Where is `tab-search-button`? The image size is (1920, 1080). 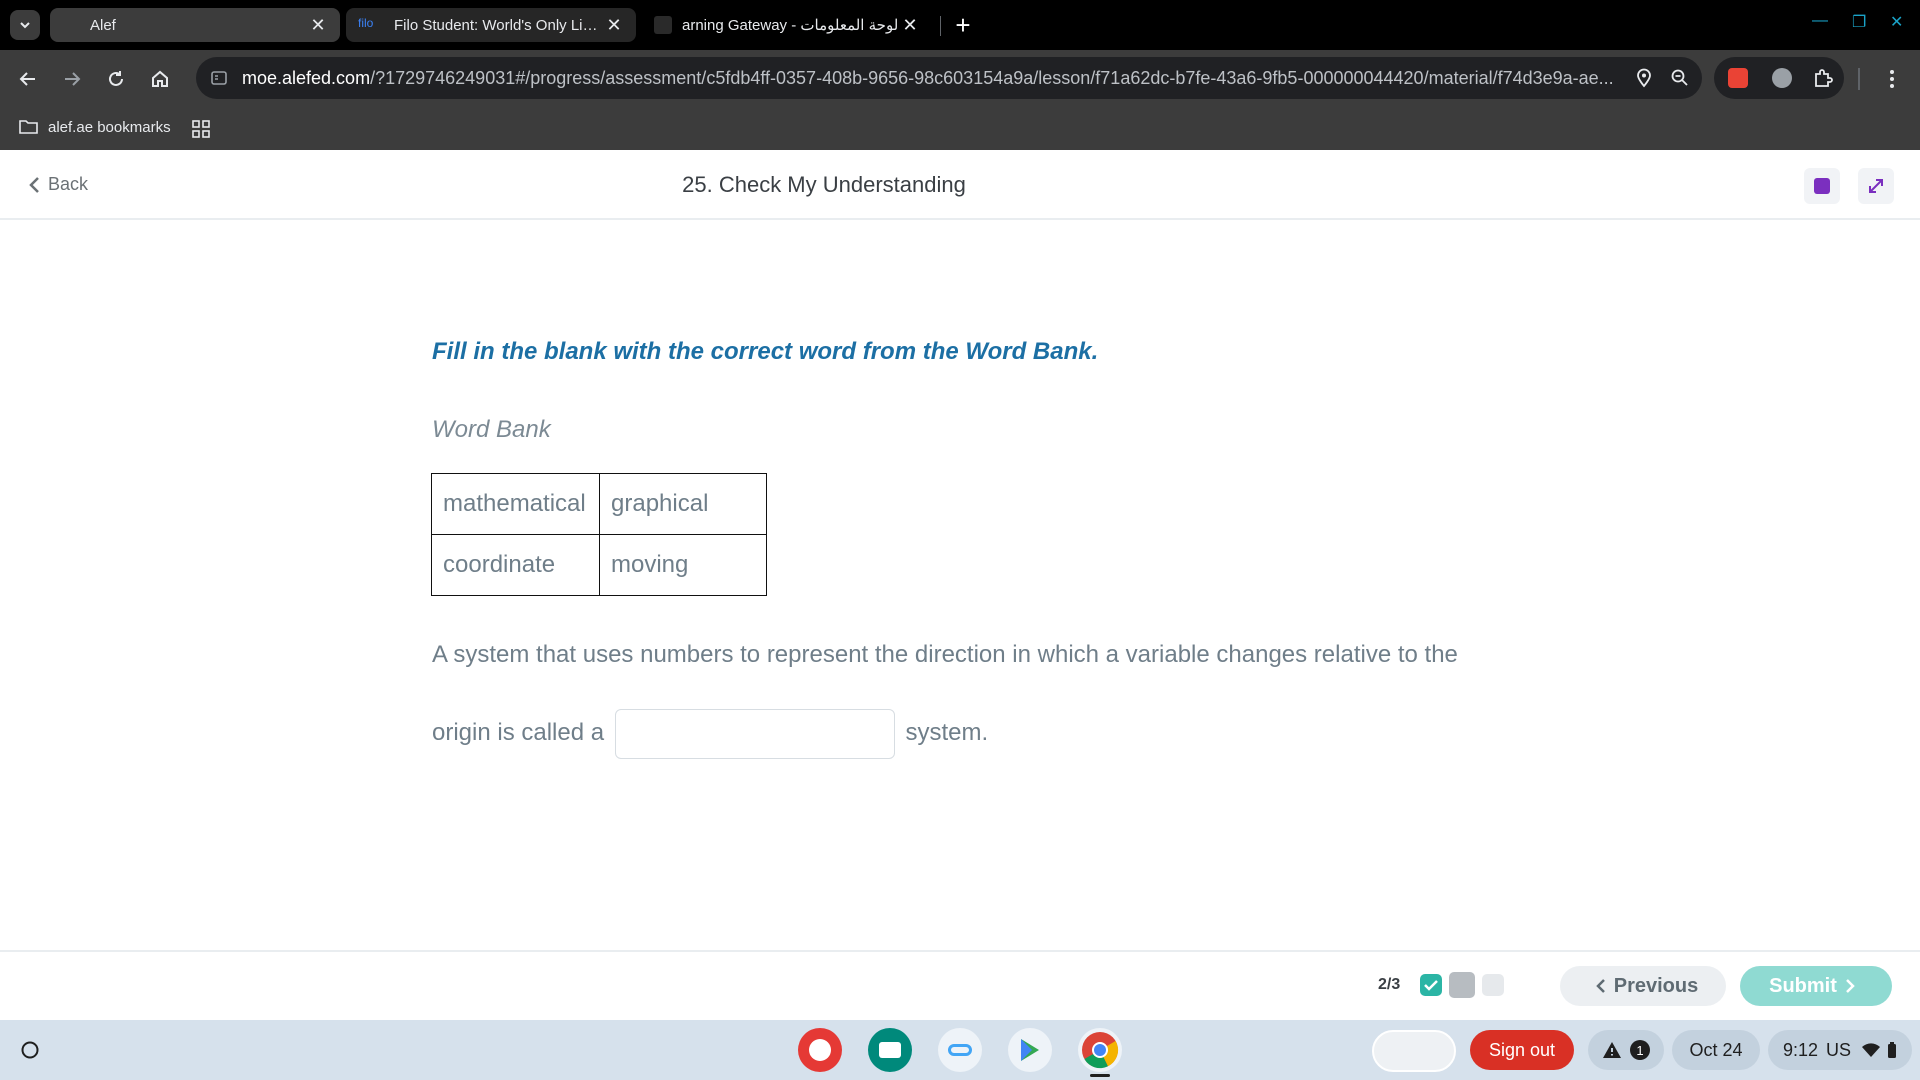 tab-search-button is located at coordinates (25, 25).